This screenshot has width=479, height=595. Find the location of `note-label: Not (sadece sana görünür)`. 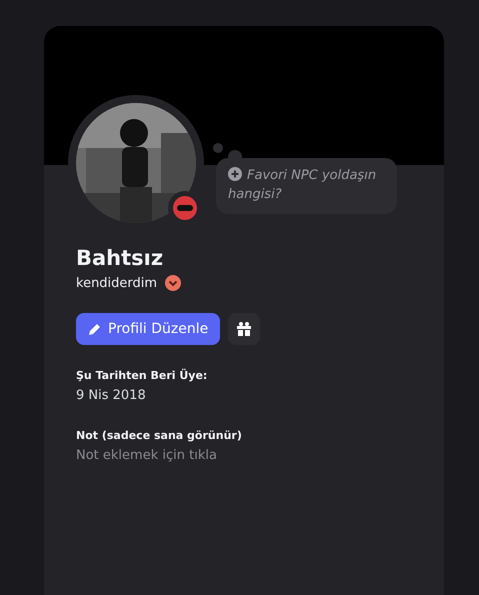

note-label: Not (sadece sana görünür) is located at coordinates (159, 435).